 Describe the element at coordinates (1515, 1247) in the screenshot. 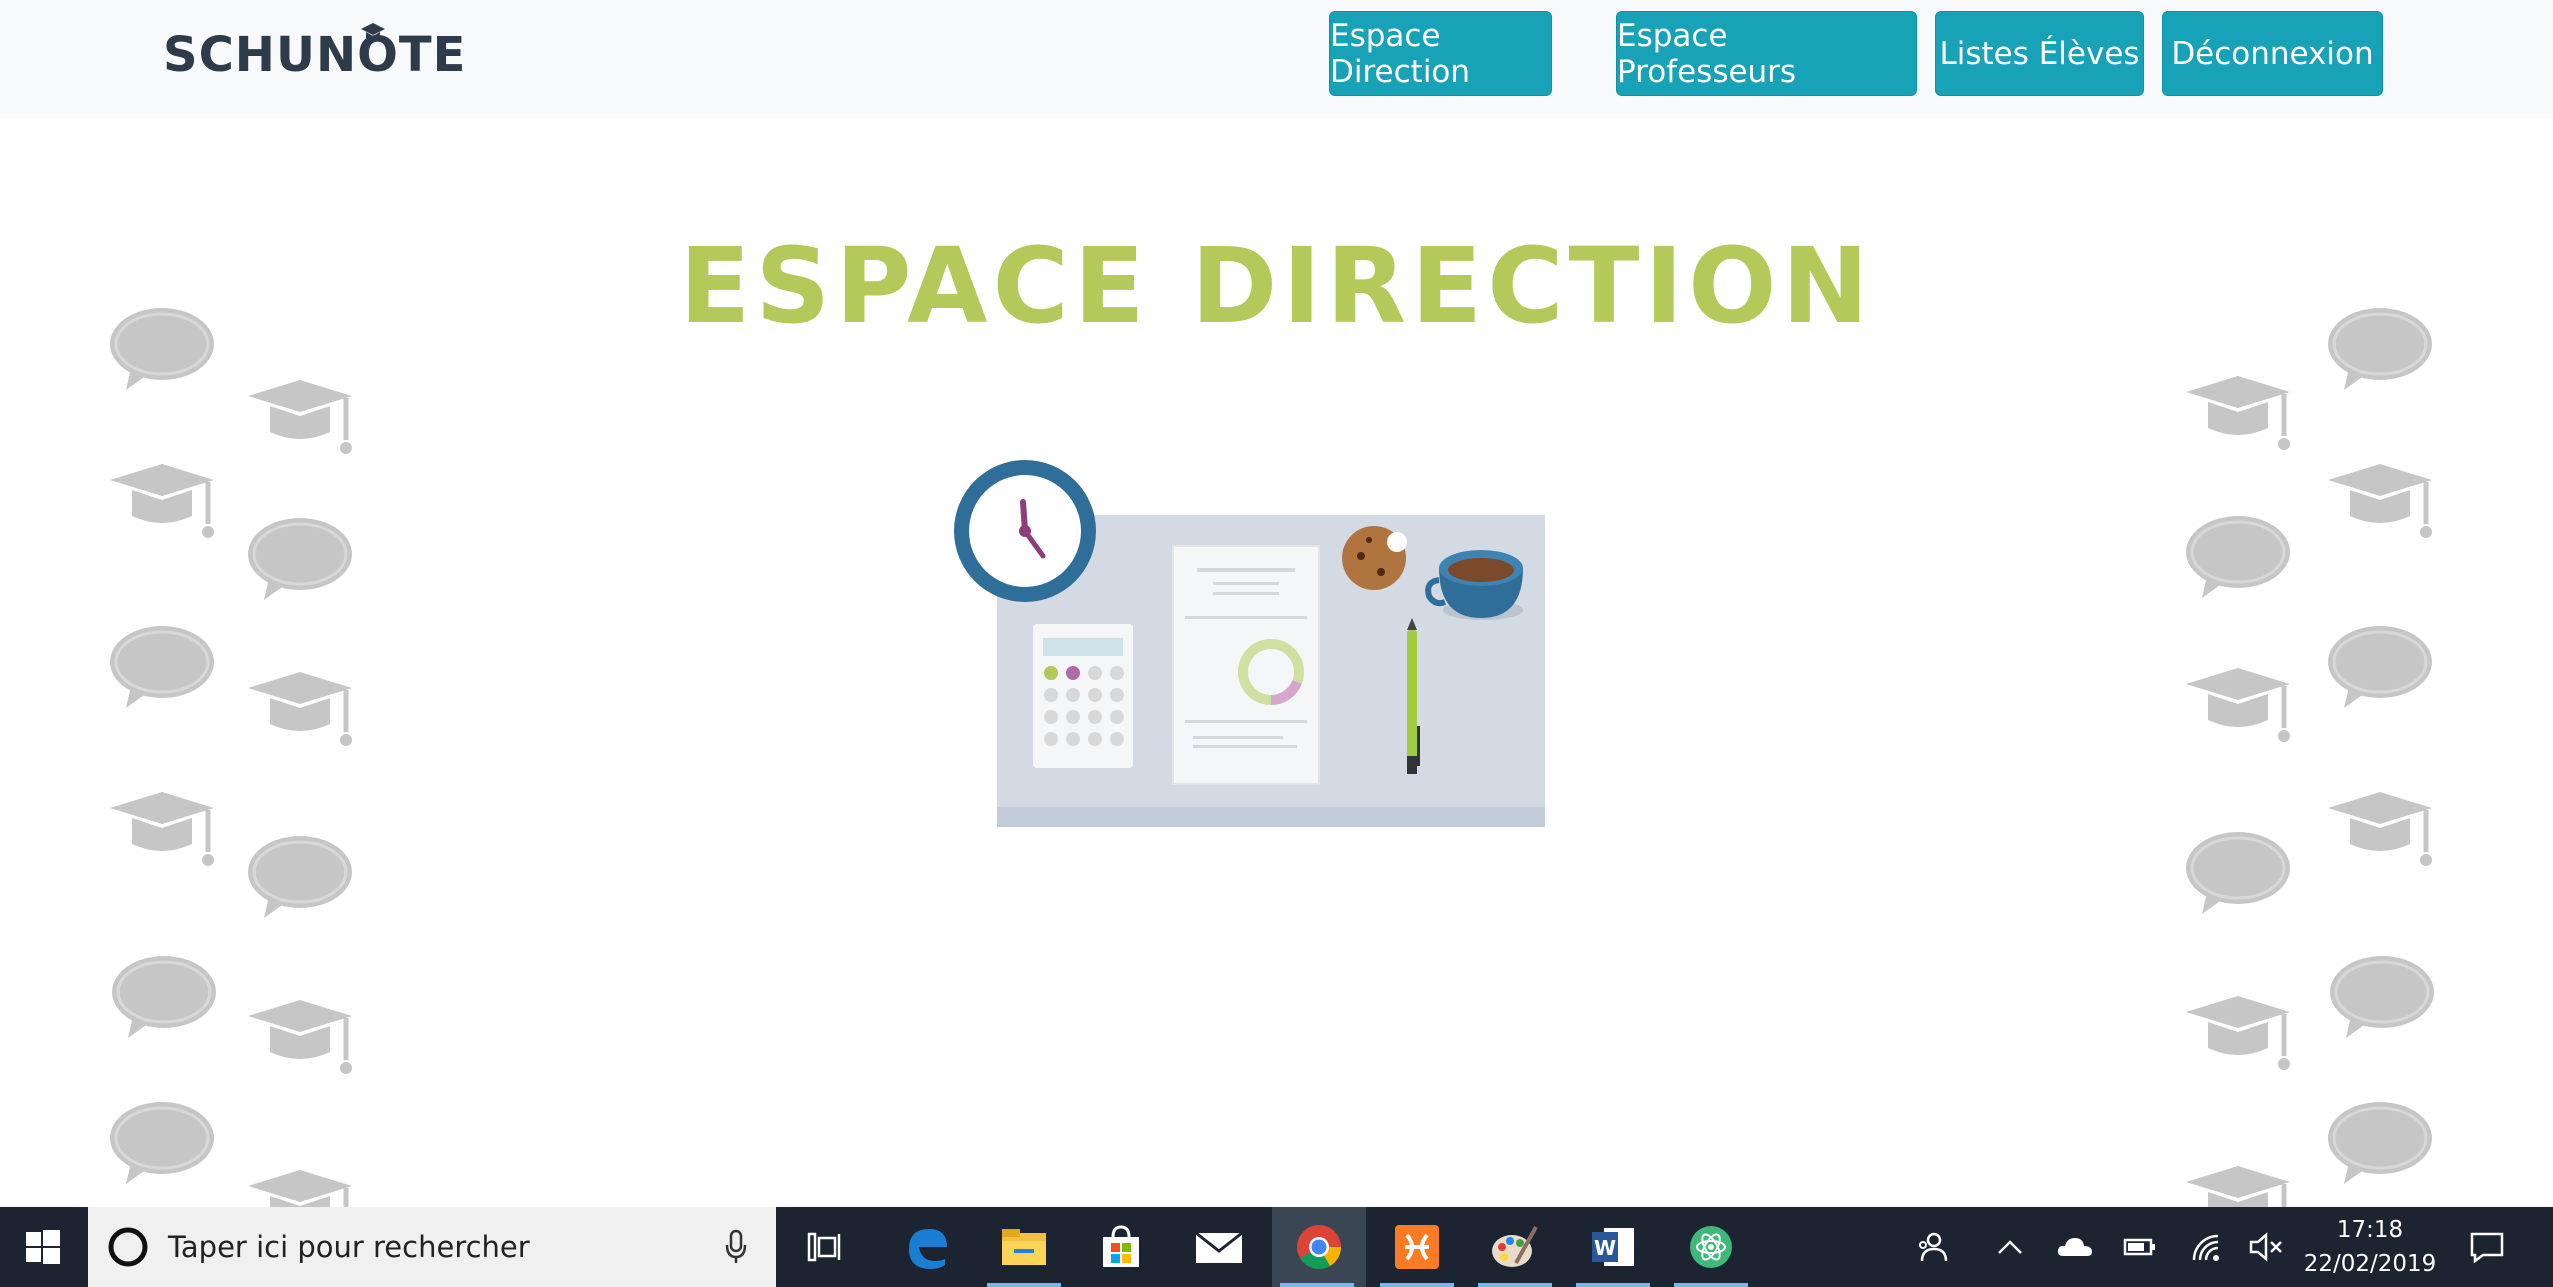

I see `paint-icon` at that location.